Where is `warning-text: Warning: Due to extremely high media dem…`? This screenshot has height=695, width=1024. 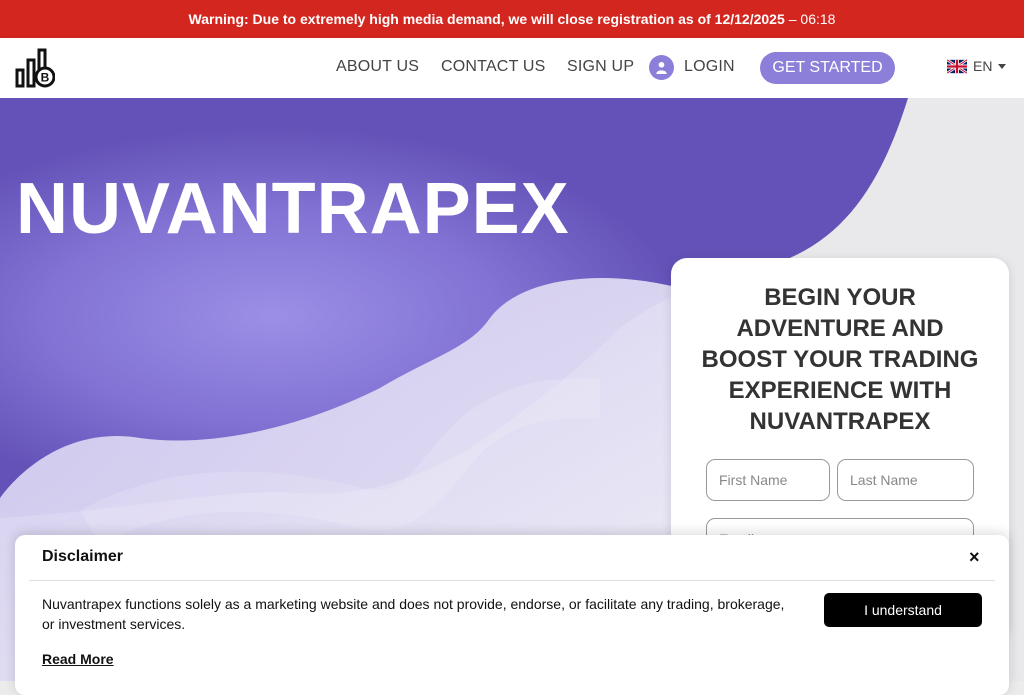
warning-text: Warning: Due to extremely high media dem… is located at coordinates (486, 19).